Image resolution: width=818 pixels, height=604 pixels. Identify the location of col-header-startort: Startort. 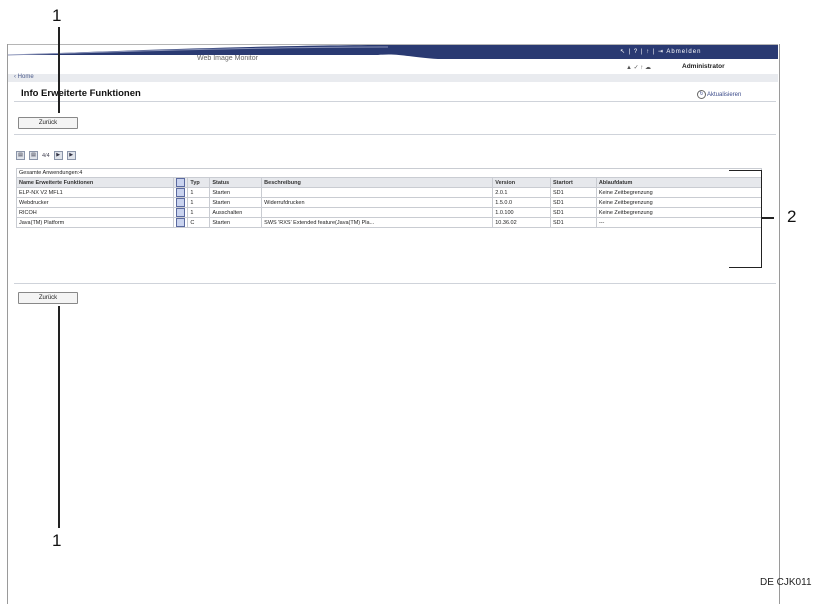
(573, 182).